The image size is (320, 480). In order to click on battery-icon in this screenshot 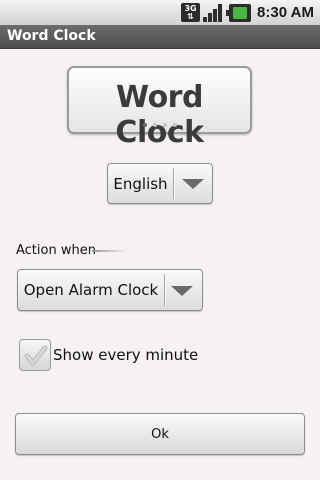, I will do `click(239, 12)`.